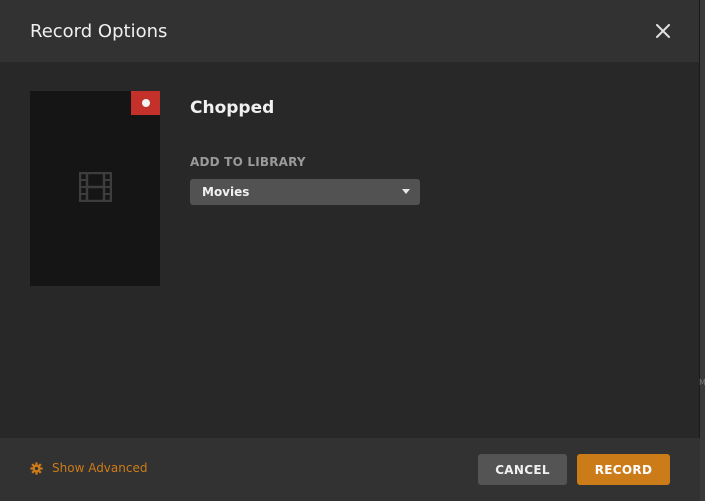  I want to click on item-title: Chopped, so click(232, 108).